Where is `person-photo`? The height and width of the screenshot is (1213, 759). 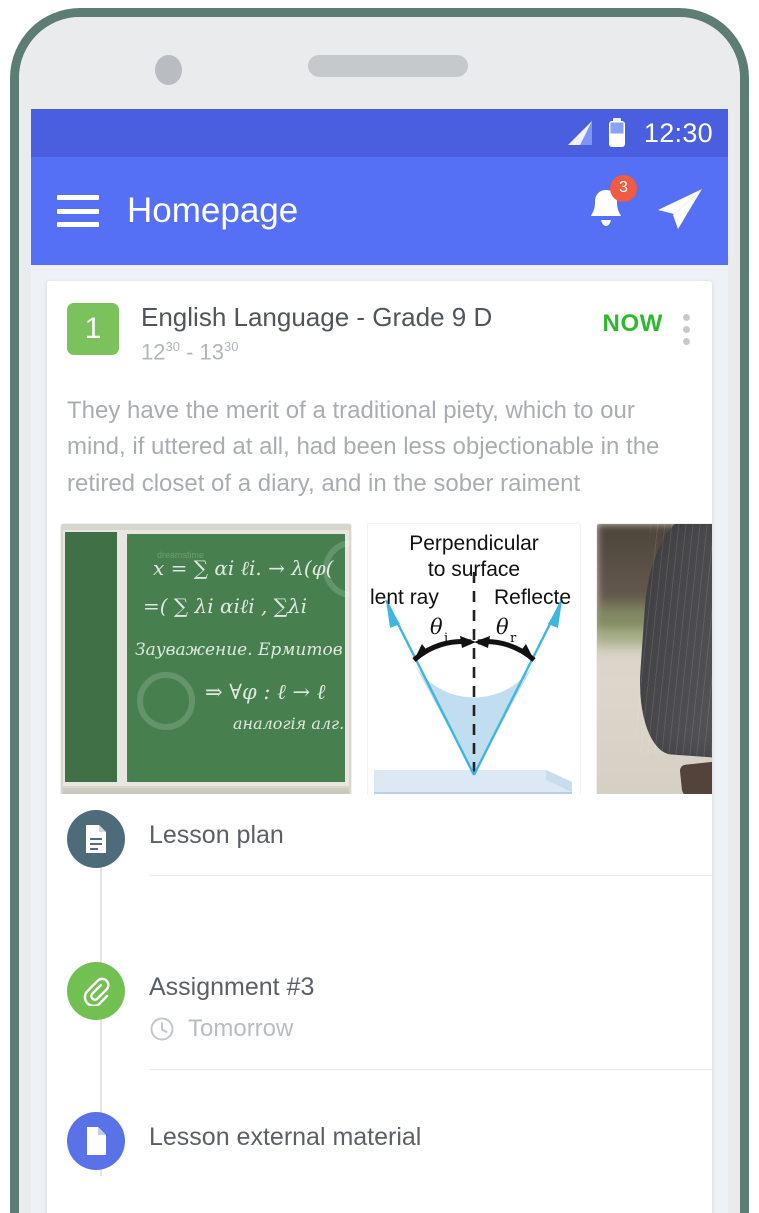
person-photo is located at coordinates (654, 659).